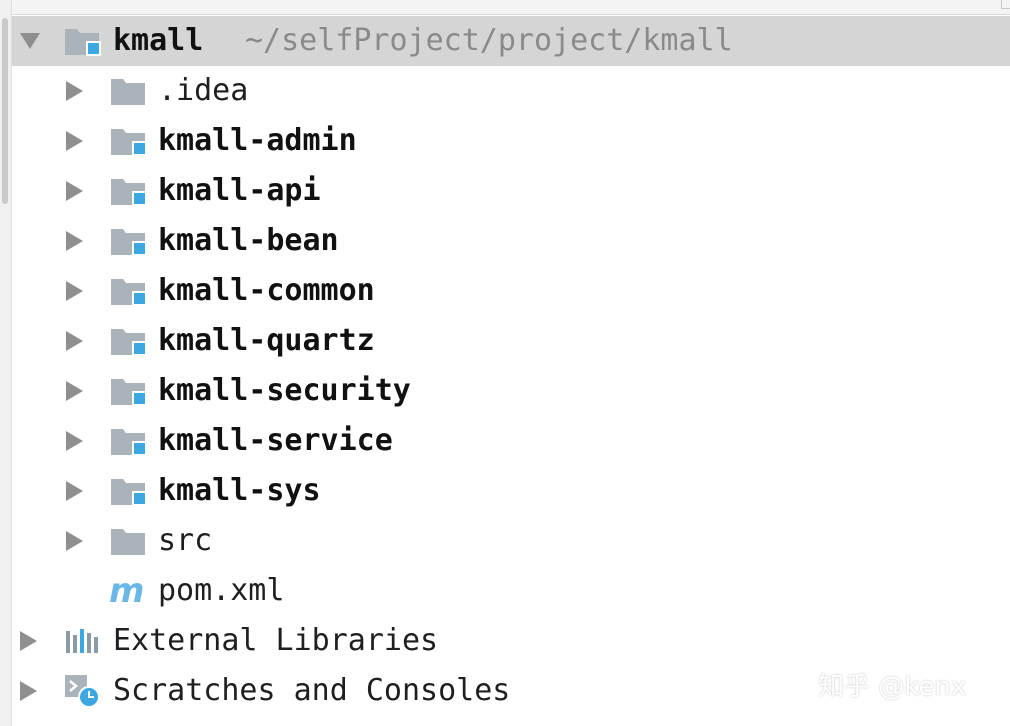 The image size is (1010, 726). What do you see at coordinates (185, 540) in the screenshot?
I see `tree-item-label: src` at bounding box center [185, 540].